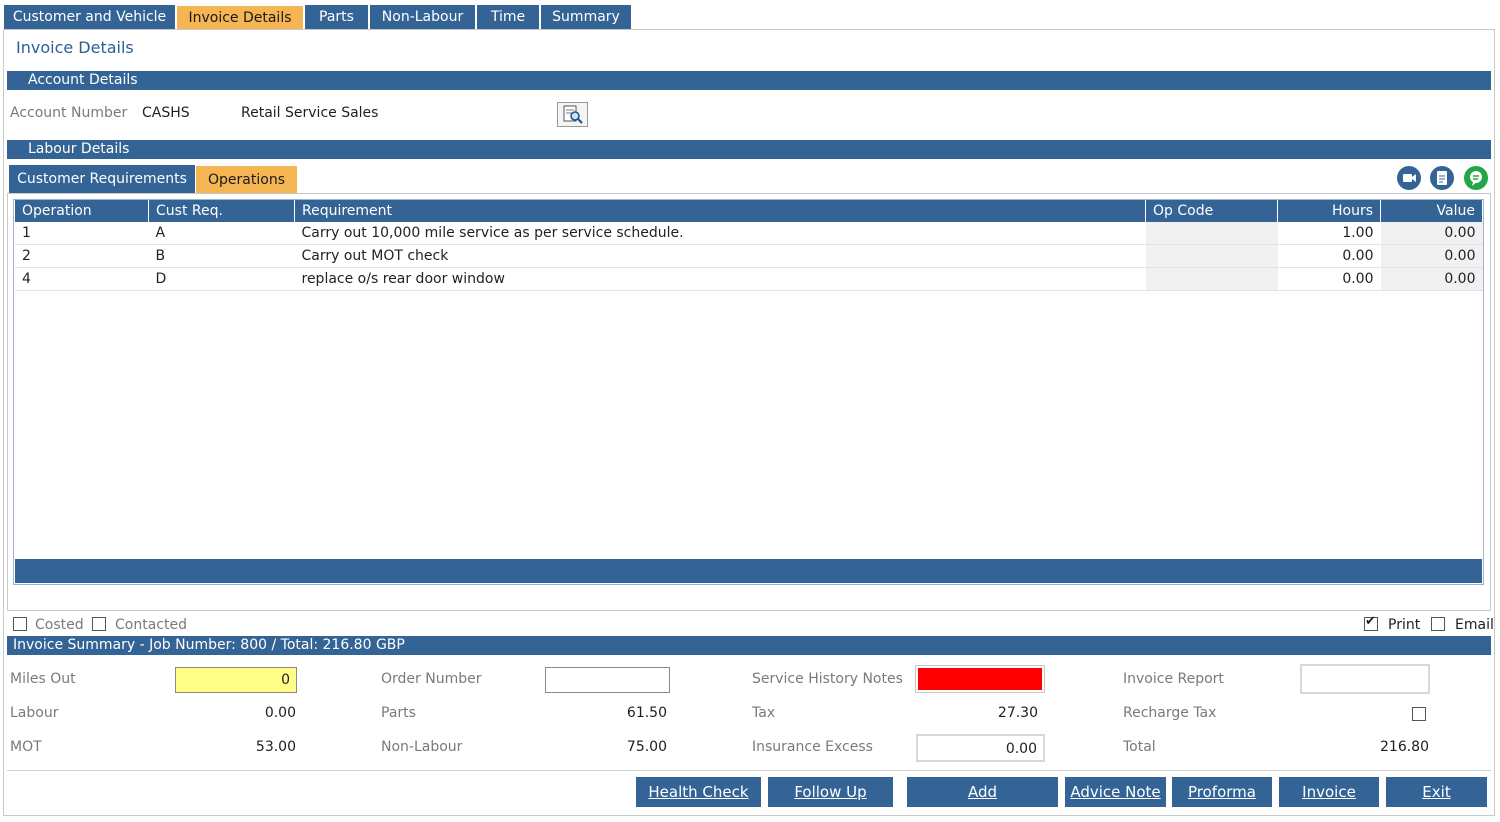 The width and height of the screenshot is (1500, 822). What do you see at coordinates (423, 17) in the screenshot?
I see `tab-non-labour: Non-Labour` at bounding box center [423, 17].